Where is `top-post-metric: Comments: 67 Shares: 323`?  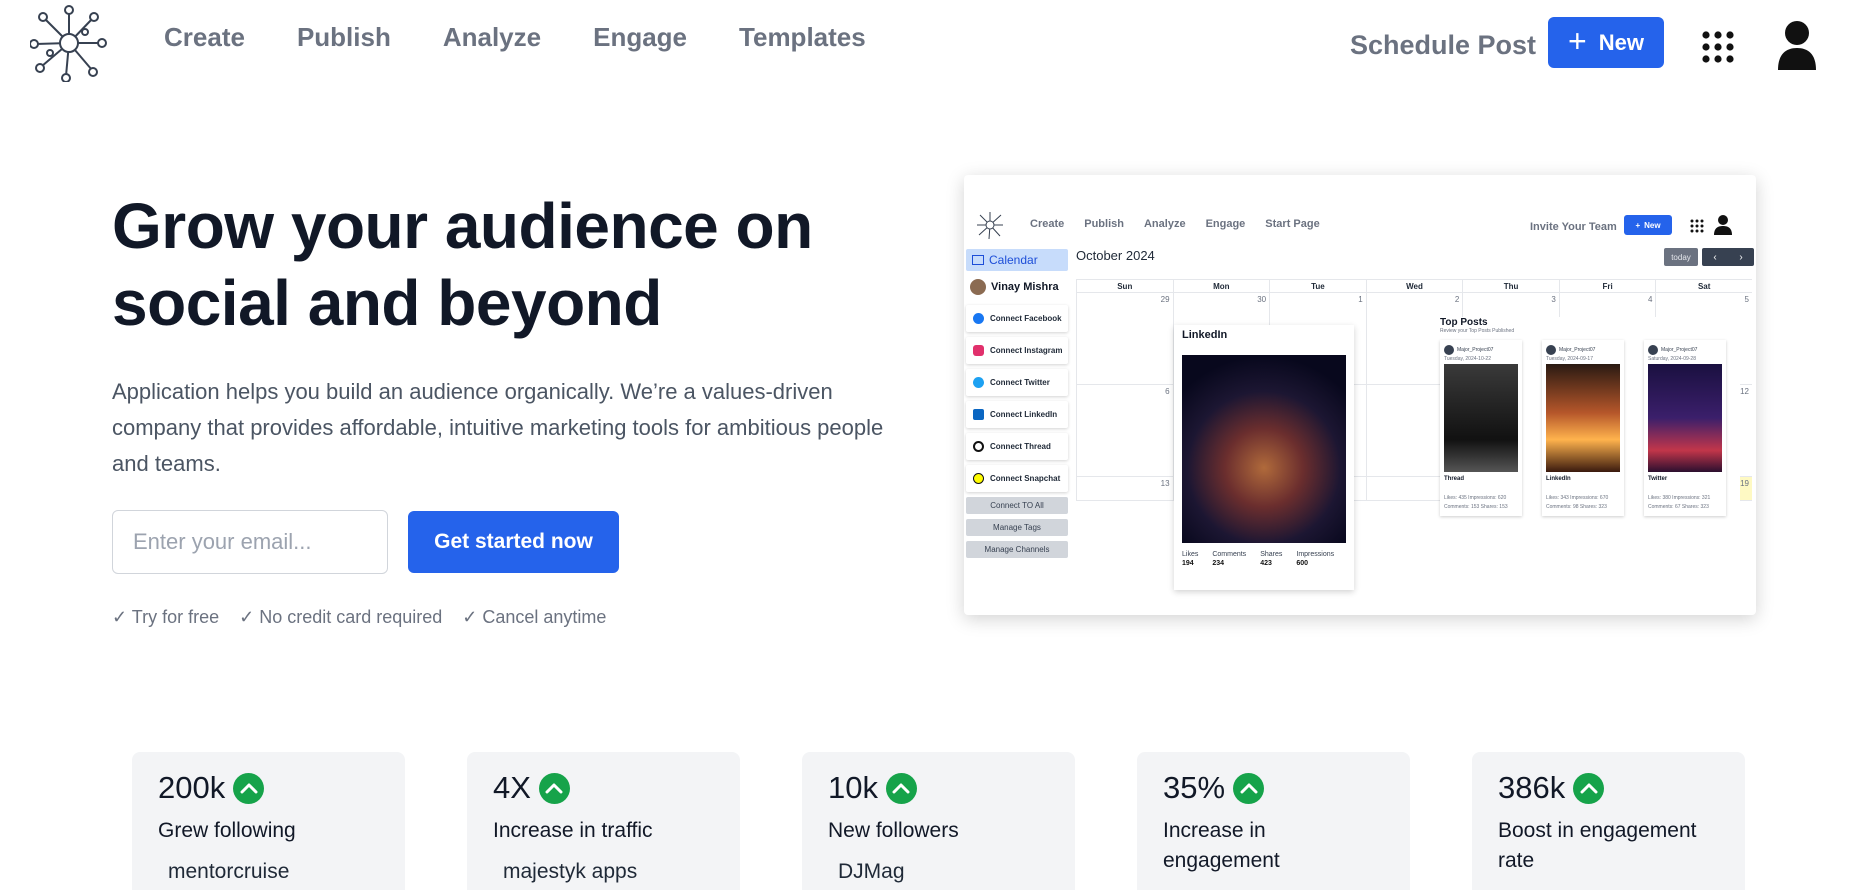
top-post-metric: Comments: 67 Shares: 323 is located at coordinates (1678, 507).